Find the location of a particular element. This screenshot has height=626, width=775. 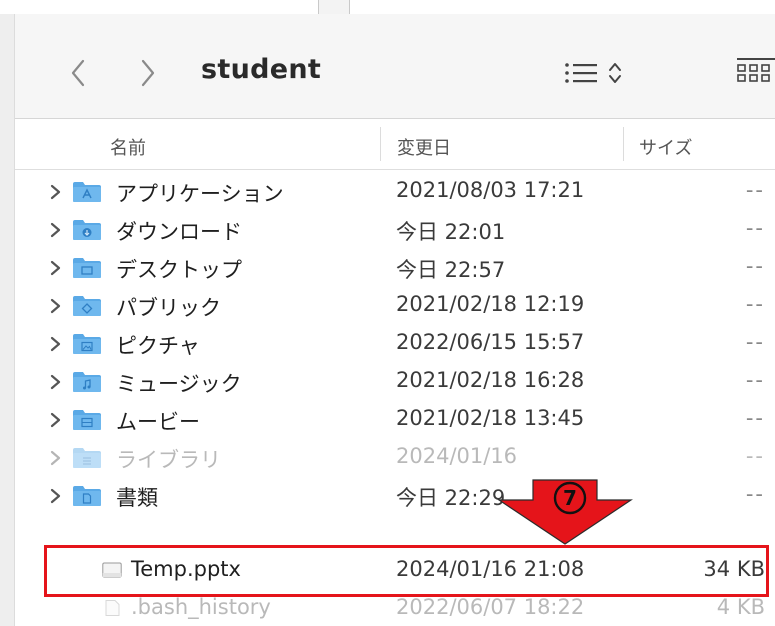

chevron-left-icon is located at coordinates (78, 73).